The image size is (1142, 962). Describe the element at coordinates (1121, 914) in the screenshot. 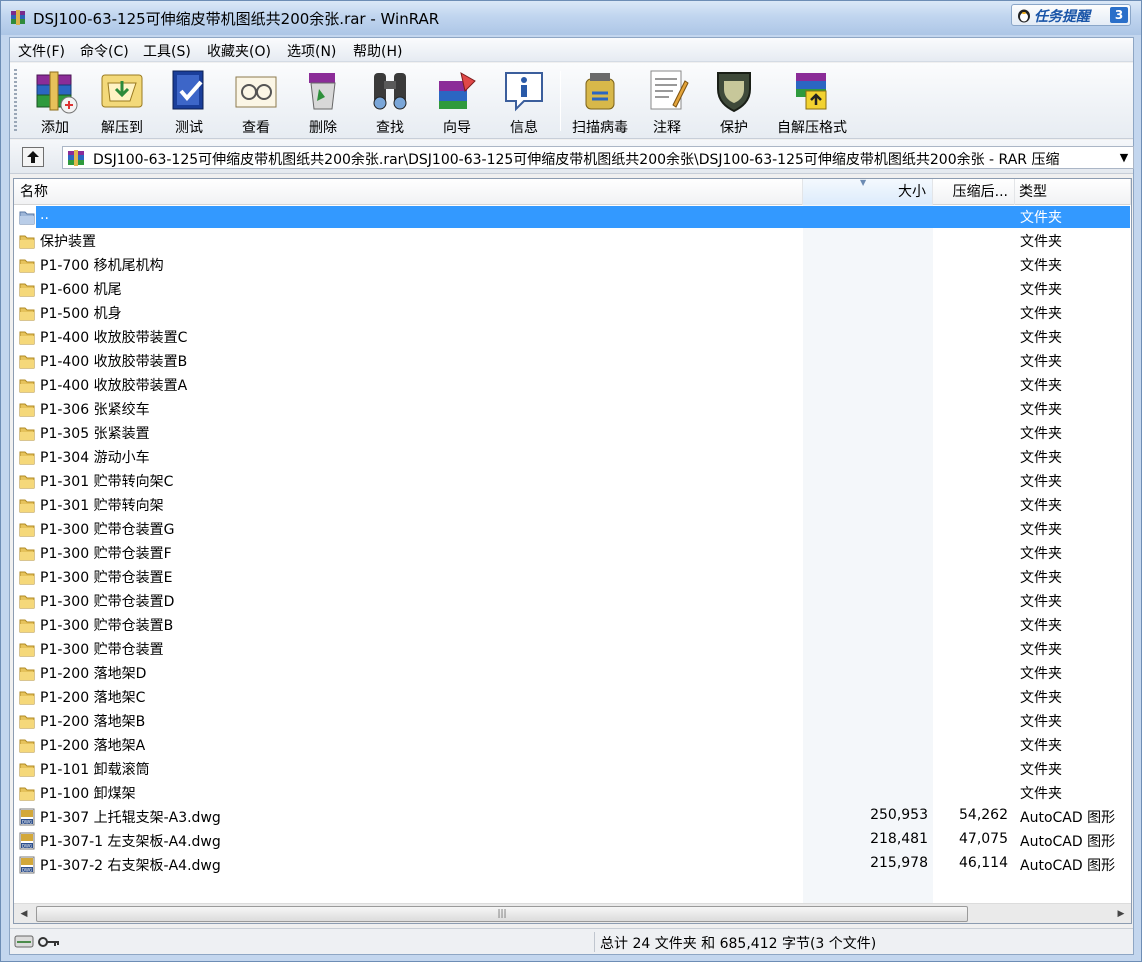

I see `scroll-right-icon: ▶` at that location.